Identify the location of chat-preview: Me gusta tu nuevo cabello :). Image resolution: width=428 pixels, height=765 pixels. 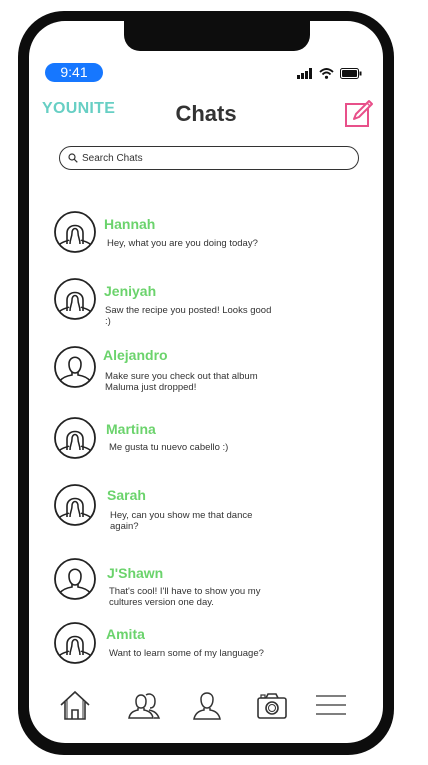
(169, 447).